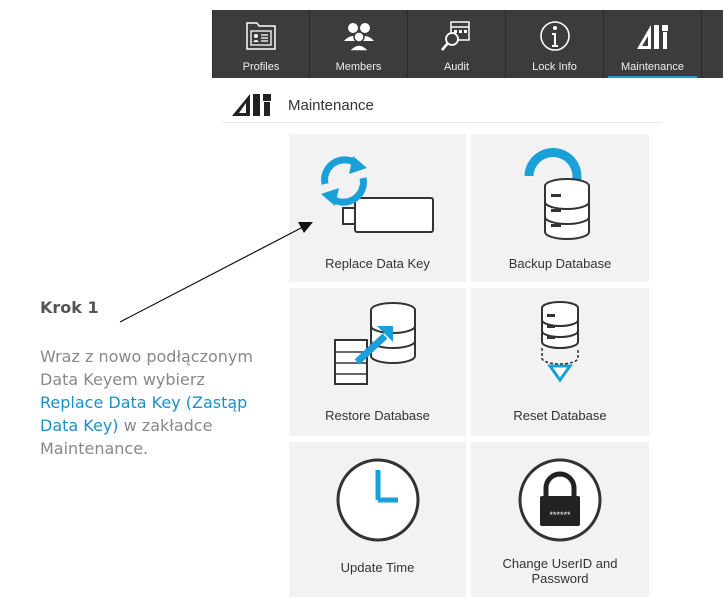  I want to click on tile-label: Backup Database, so click(560, 263).